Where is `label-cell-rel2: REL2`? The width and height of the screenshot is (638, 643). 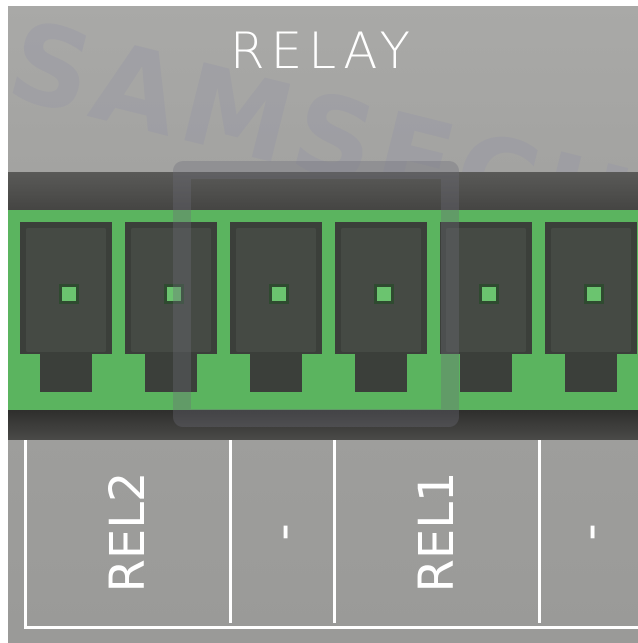
label-cell-rel2: REL2 is located at coordinates (129, 531).